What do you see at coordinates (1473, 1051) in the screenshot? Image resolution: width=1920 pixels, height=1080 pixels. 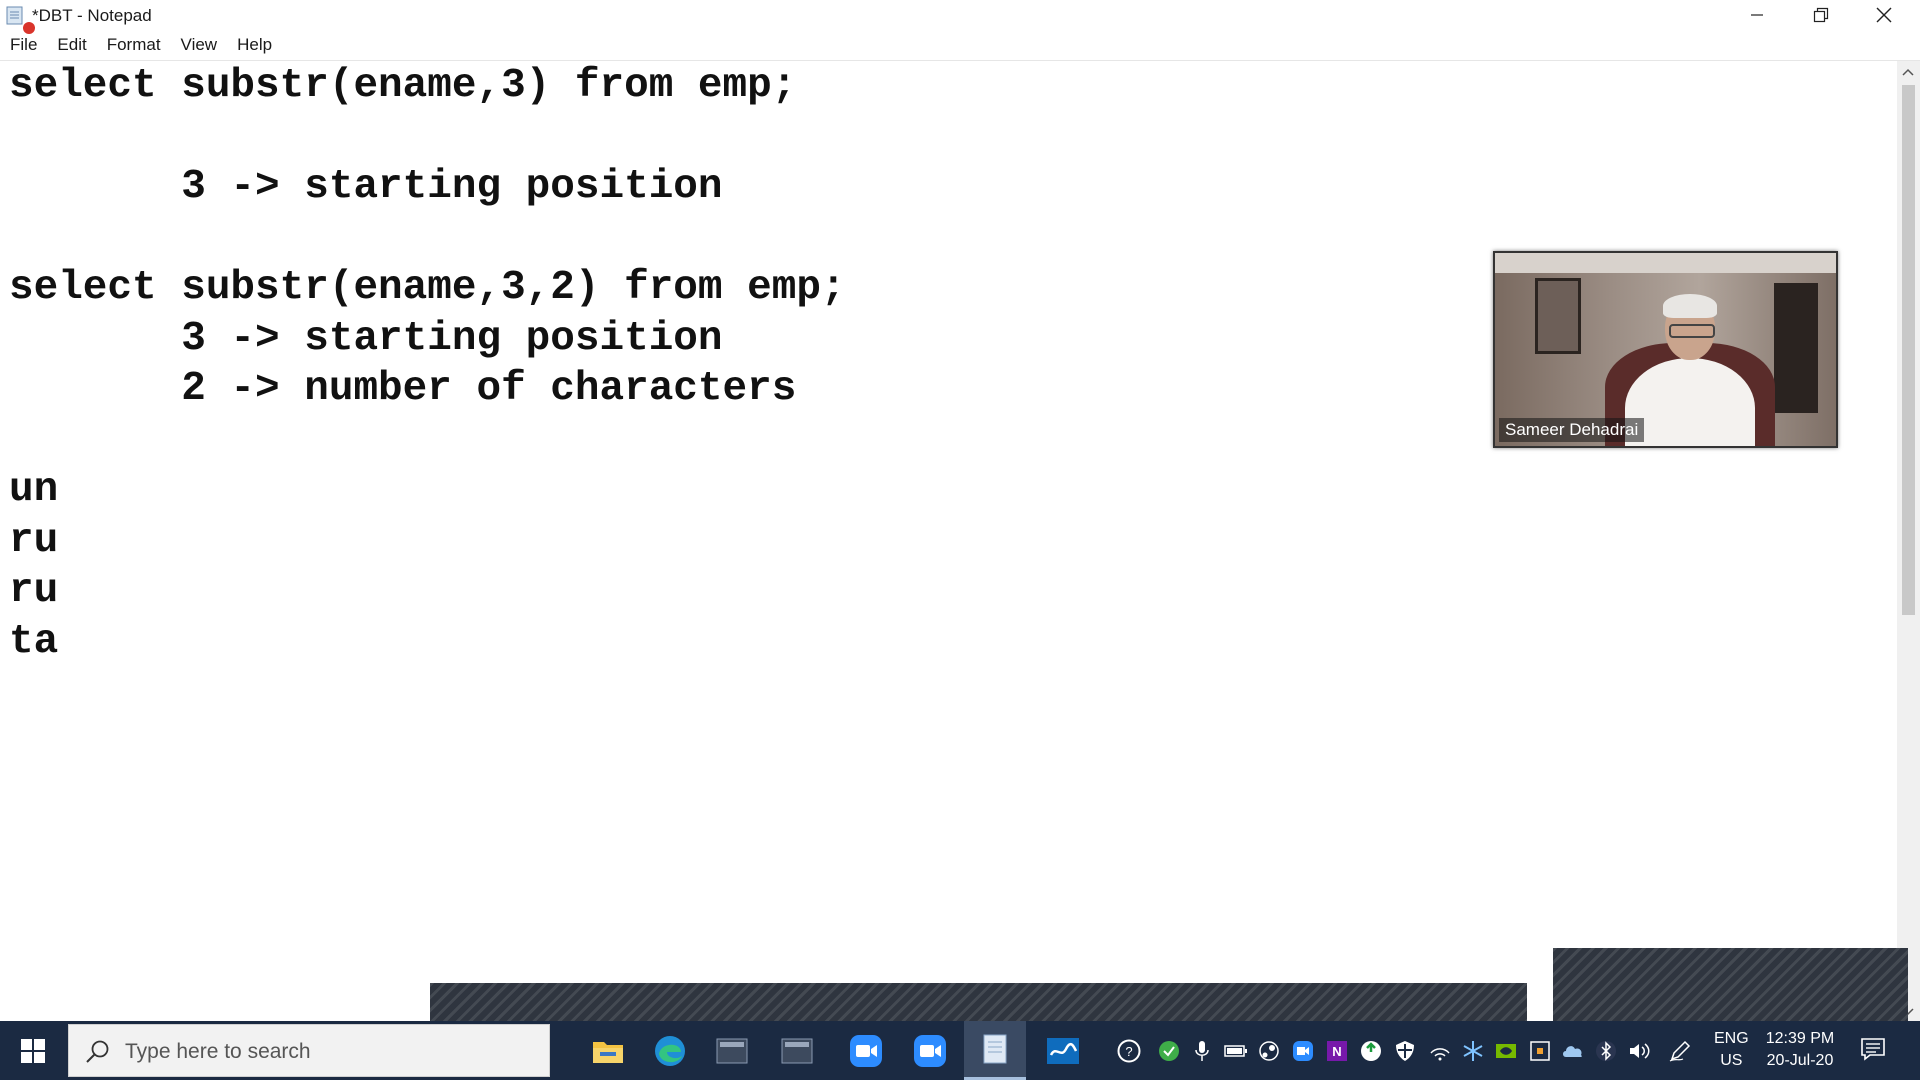 I see `snowflake-icon` at bounding box center [1473, 1051].